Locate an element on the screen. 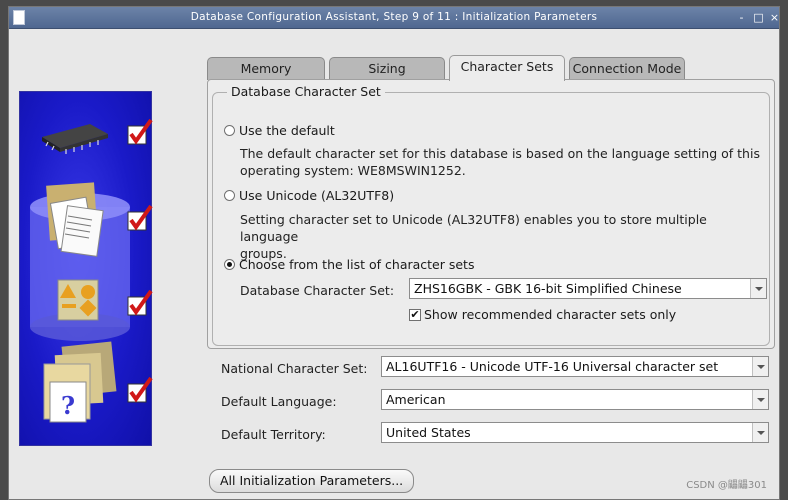 The width and height of the screenshot is (788, 500). use-default-radio: Use the default is located at coordinates (279, 130).